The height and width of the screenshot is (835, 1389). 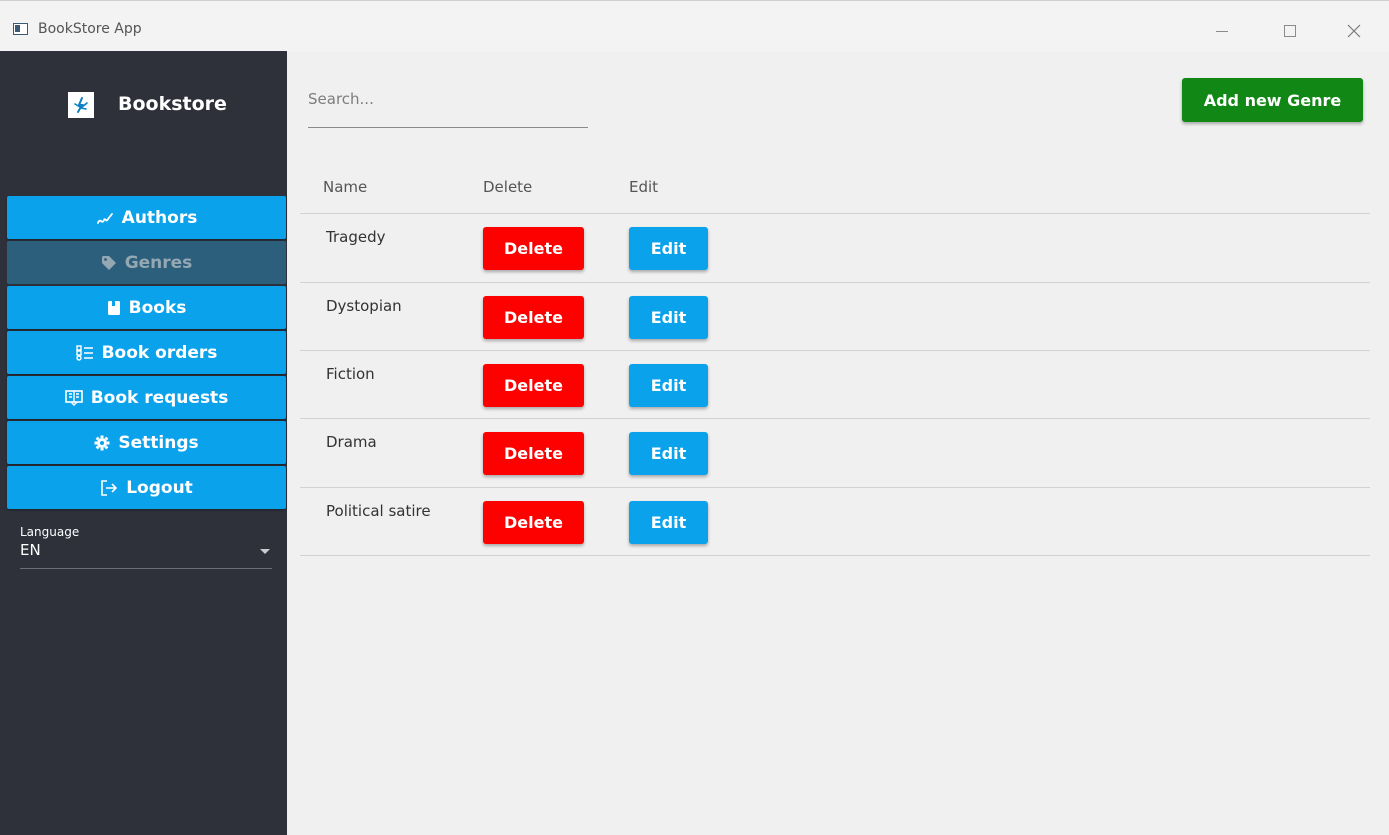 I want to click on sidebar-item-authors: Authors, so click(x=146, y=217).